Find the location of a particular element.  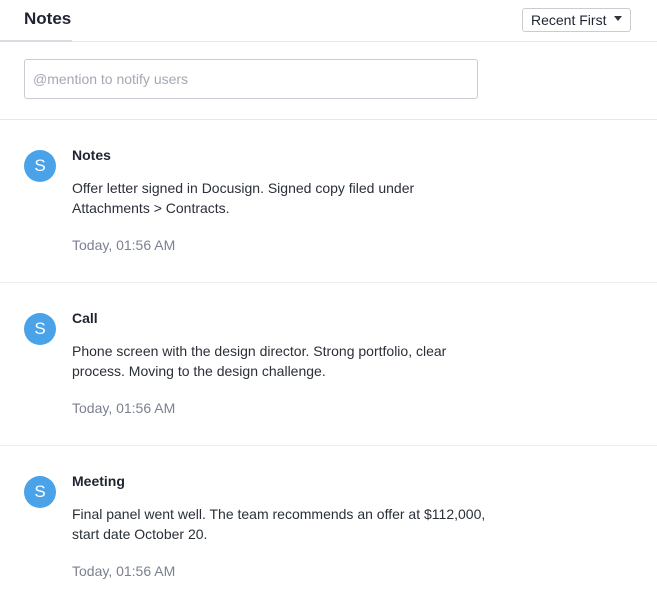

note-title: Meeting is located at coordinates (98, 481).